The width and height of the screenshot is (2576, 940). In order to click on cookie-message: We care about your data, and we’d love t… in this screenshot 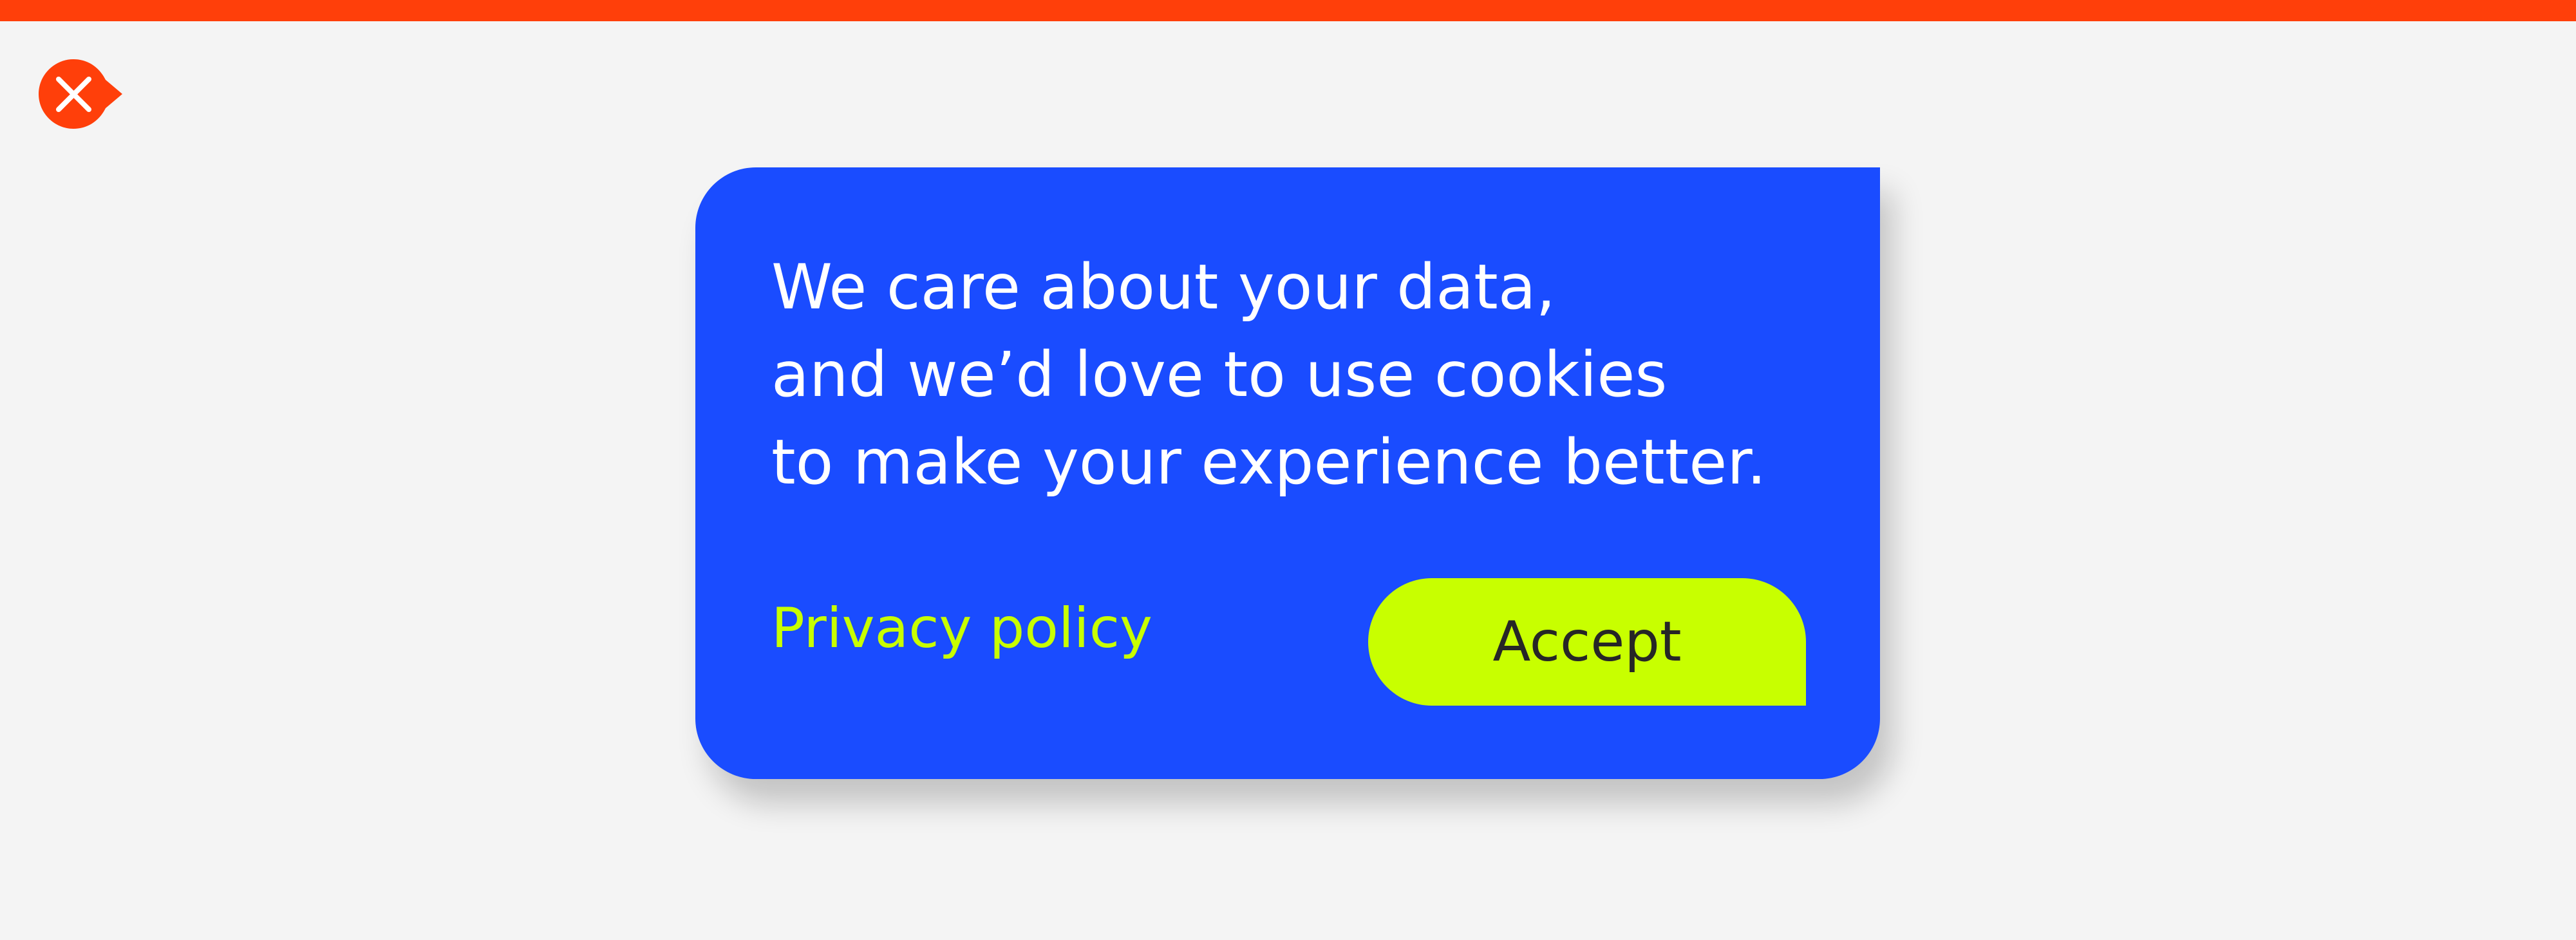, I will do `click(1269, 374)`.